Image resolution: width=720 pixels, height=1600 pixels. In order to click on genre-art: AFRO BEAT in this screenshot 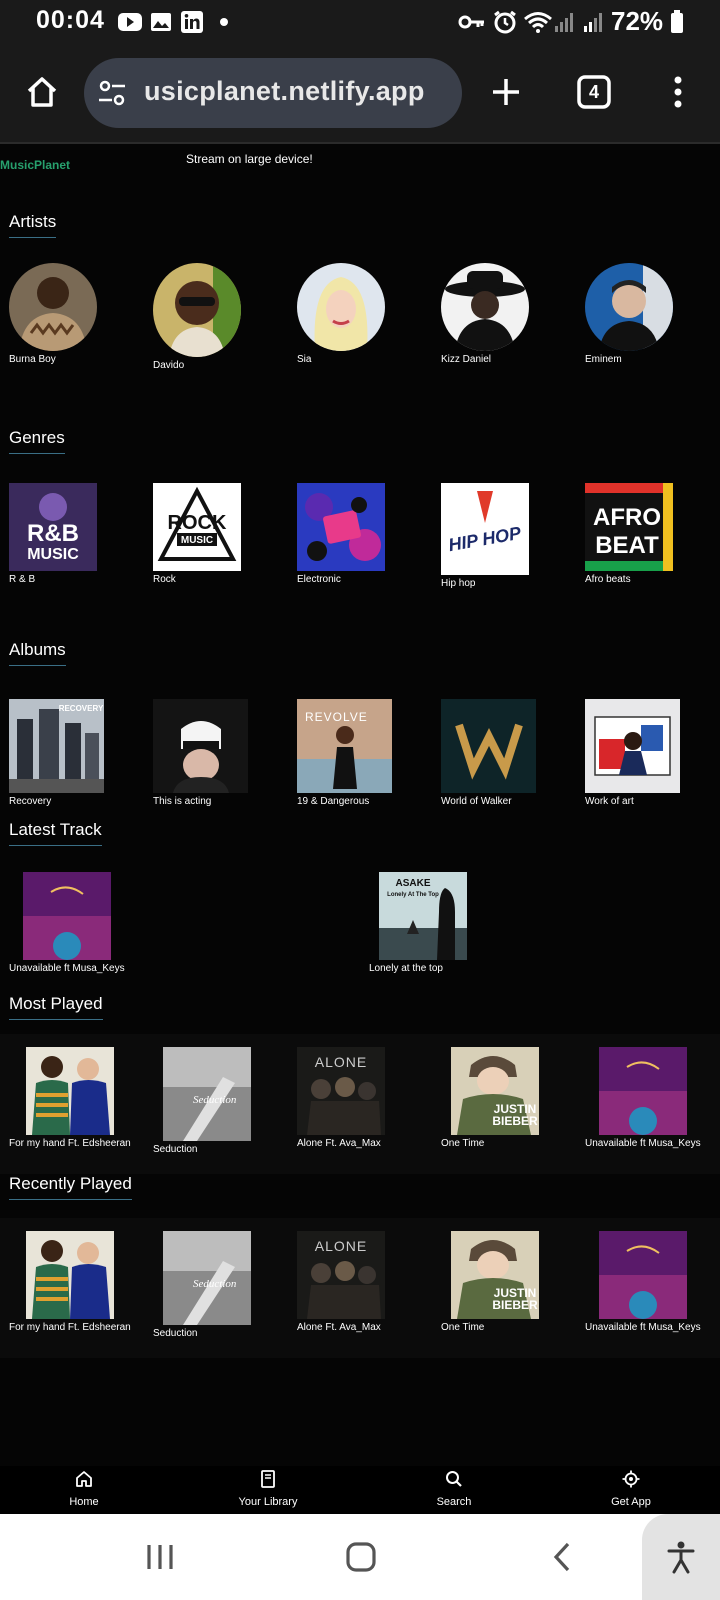, I will do `click(629, 527)`.